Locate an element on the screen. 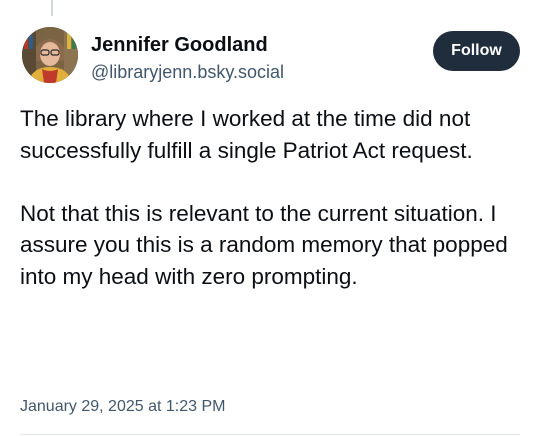 This screenshot has height=436, width=540. author-avatar is located at coordinates (50, 55).